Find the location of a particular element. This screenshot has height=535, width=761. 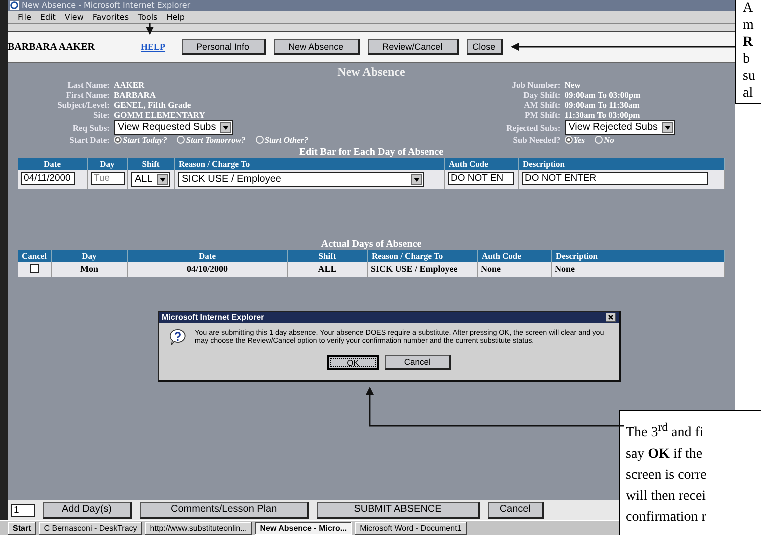

menu-item: File is located at coordinates (25, 17).